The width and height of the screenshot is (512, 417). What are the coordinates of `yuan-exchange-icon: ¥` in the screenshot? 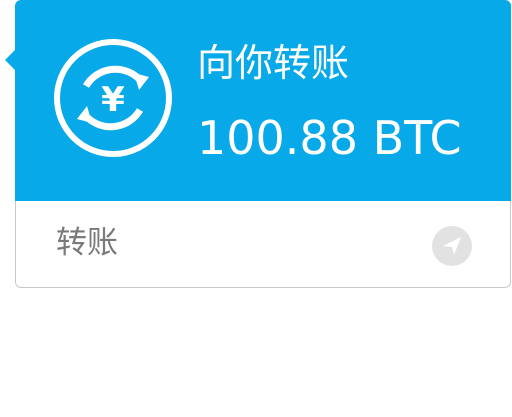 It's located at (113, 98).